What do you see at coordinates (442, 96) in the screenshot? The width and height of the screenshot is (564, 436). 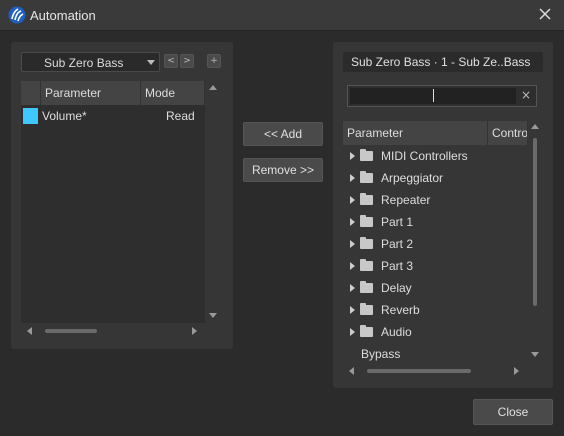 I see `search-field: ×` at bounding box center [442, 96].